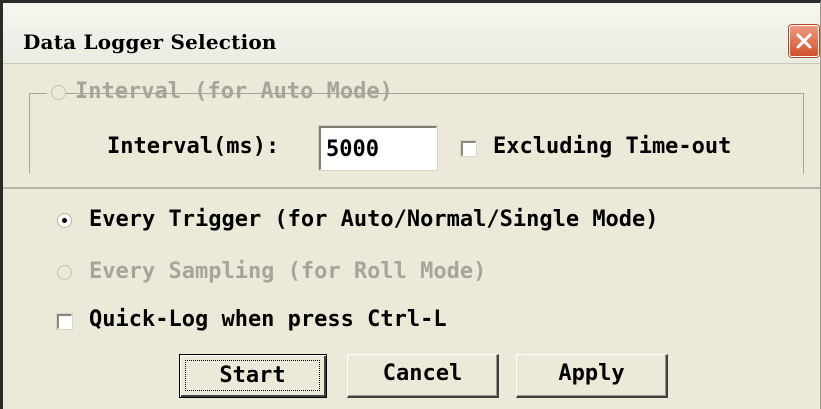 The height and width of the screenshot is (409, 821). I want to click on every-sampling-label: Every Sampling (for Roll Mode), so click(288, 271).